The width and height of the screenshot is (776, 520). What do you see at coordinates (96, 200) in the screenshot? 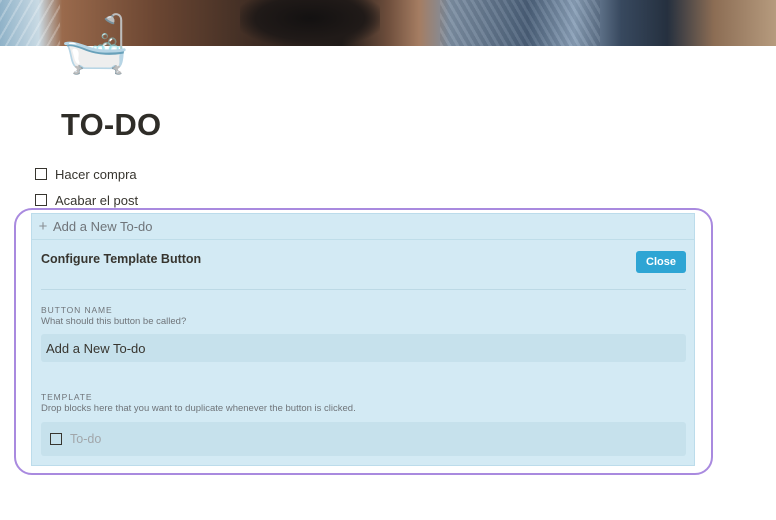
I see `todo-label: Acabar el post` at bounding box center [96, 200].